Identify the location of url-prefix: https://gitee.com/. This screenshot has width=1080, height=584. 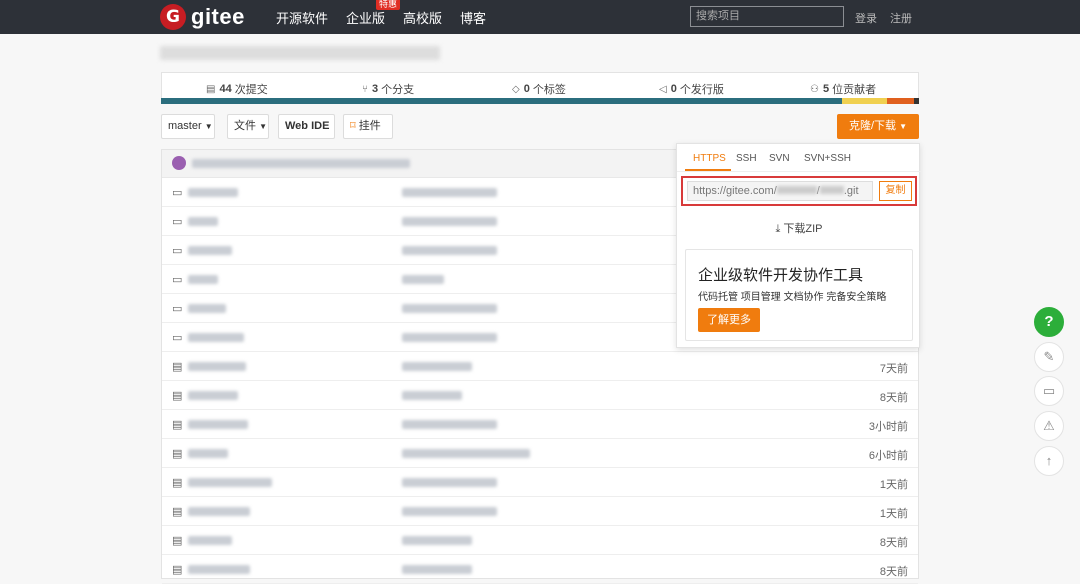
(735, 191).